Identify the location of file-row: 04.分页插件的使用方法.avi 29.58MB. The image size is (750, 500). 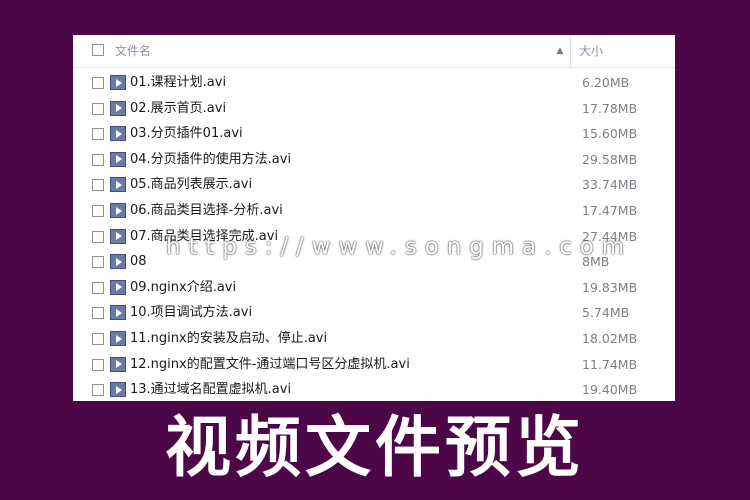
(374, 160).